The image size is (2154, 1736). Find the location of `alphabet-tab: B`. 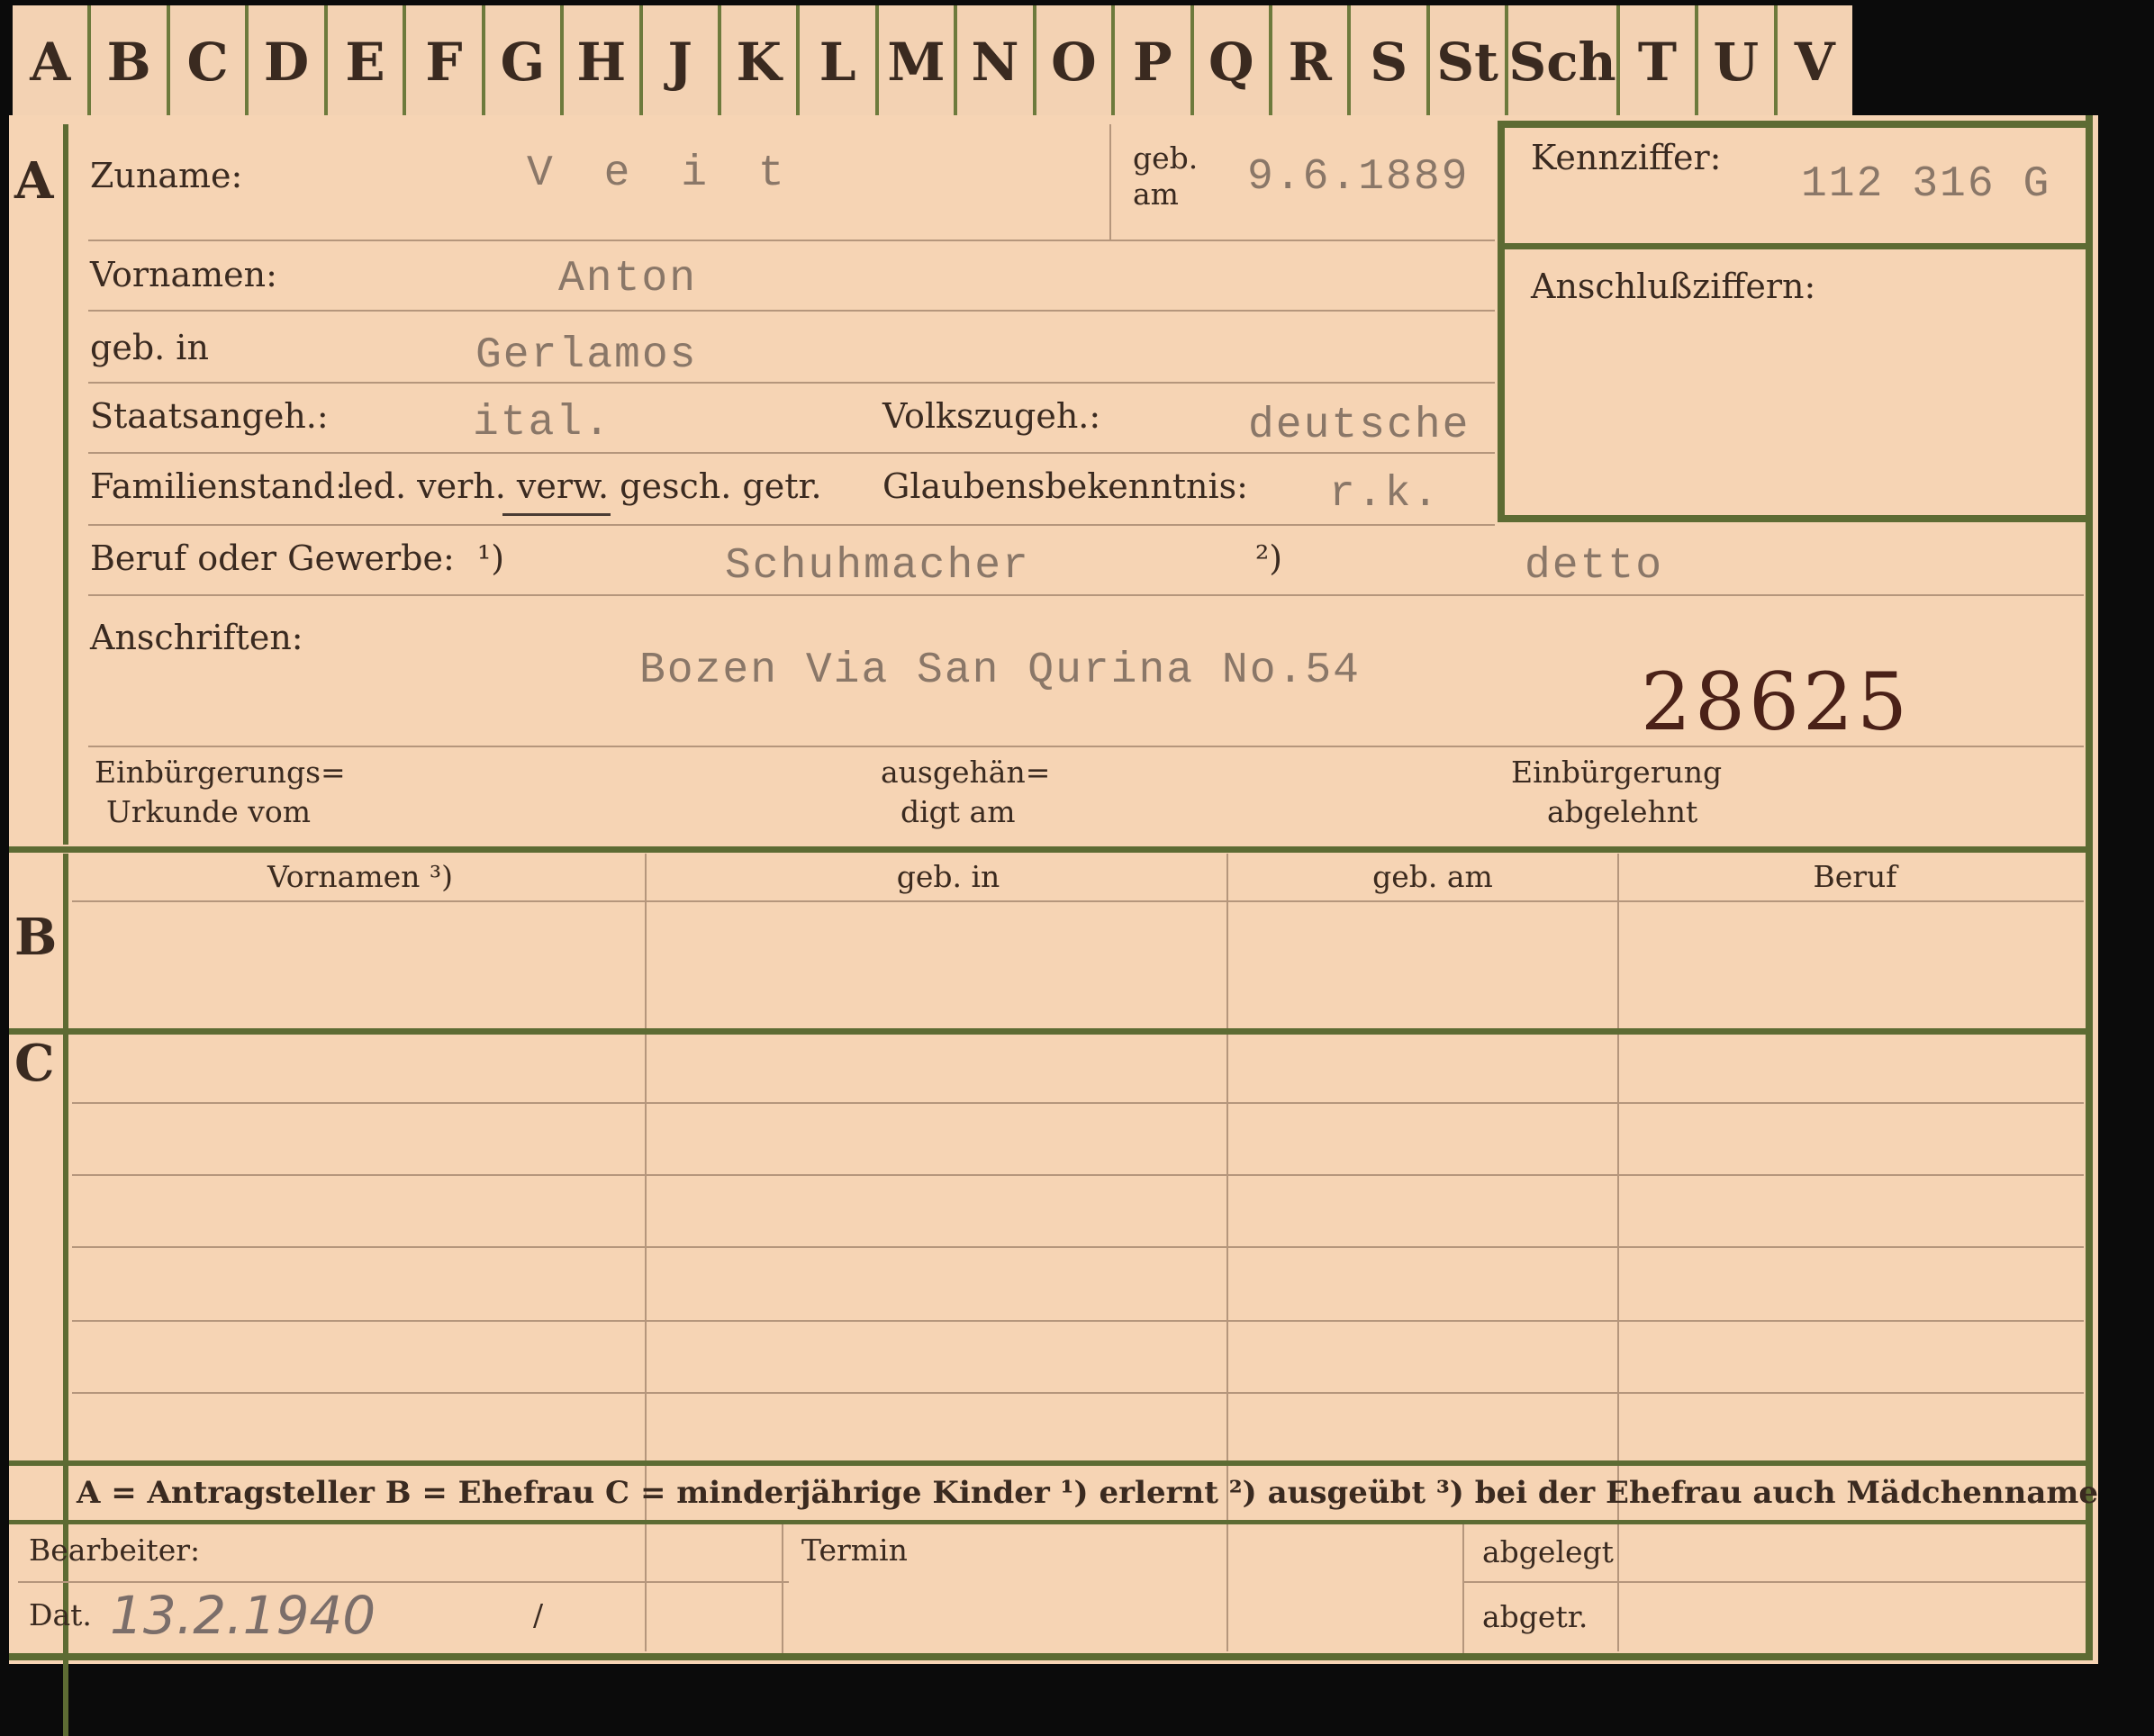

alphabet-tab: B is located at coordinates (126, 62).